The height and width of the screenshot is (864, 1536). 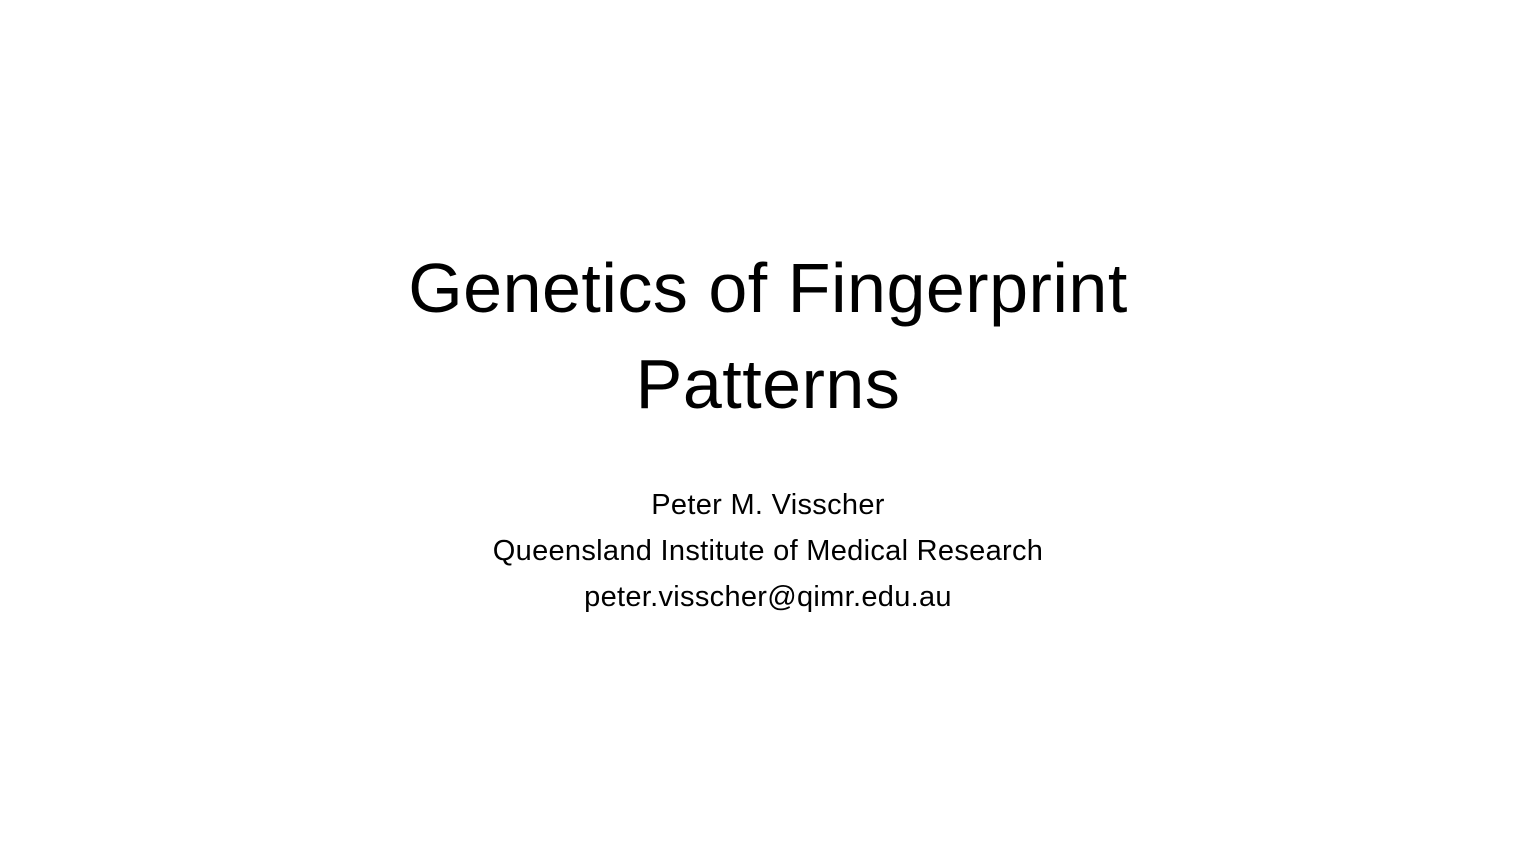 I want to click on slide-title-line-1: Genetics of Fingerprint, so click(x=768, y=288).